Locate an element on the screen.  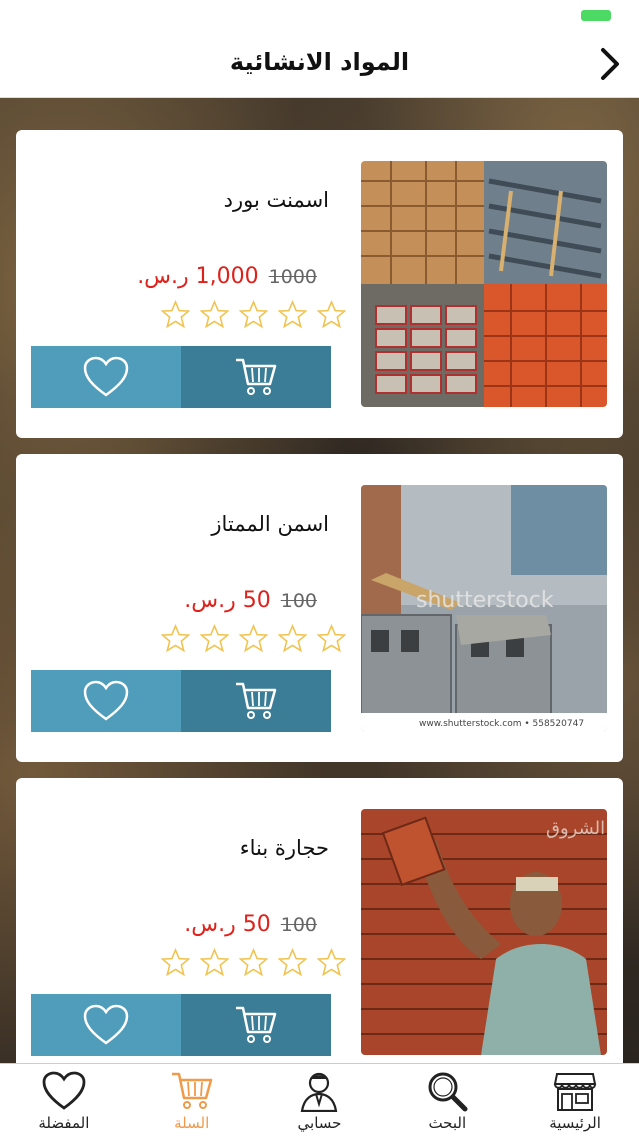
tab-label: البحث is located at coordinates (447, 1123).